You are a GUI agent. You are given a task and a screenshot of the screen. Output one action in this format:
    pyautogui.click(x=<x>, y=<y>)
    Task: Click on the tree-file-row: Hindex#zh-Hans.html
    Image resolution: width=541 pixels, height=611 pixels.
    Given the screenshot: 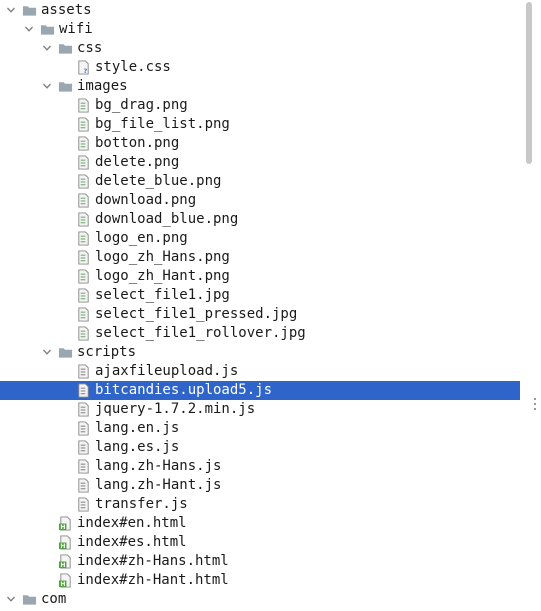 What is the action you would take?
    pyautogui.click(x=260, y=561)
    